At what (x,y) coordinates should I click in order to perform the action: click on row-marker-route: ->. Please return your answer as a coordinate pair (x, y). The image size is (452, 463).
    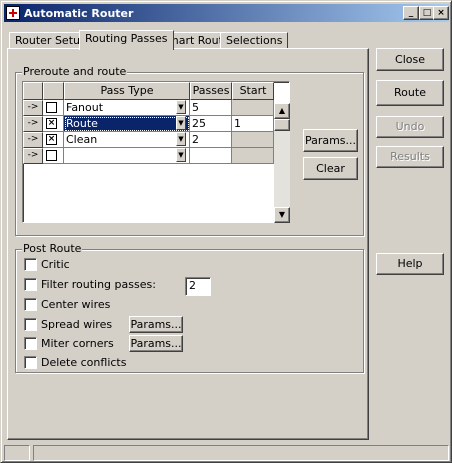
    Looking at the image, I should click on (33, 124).